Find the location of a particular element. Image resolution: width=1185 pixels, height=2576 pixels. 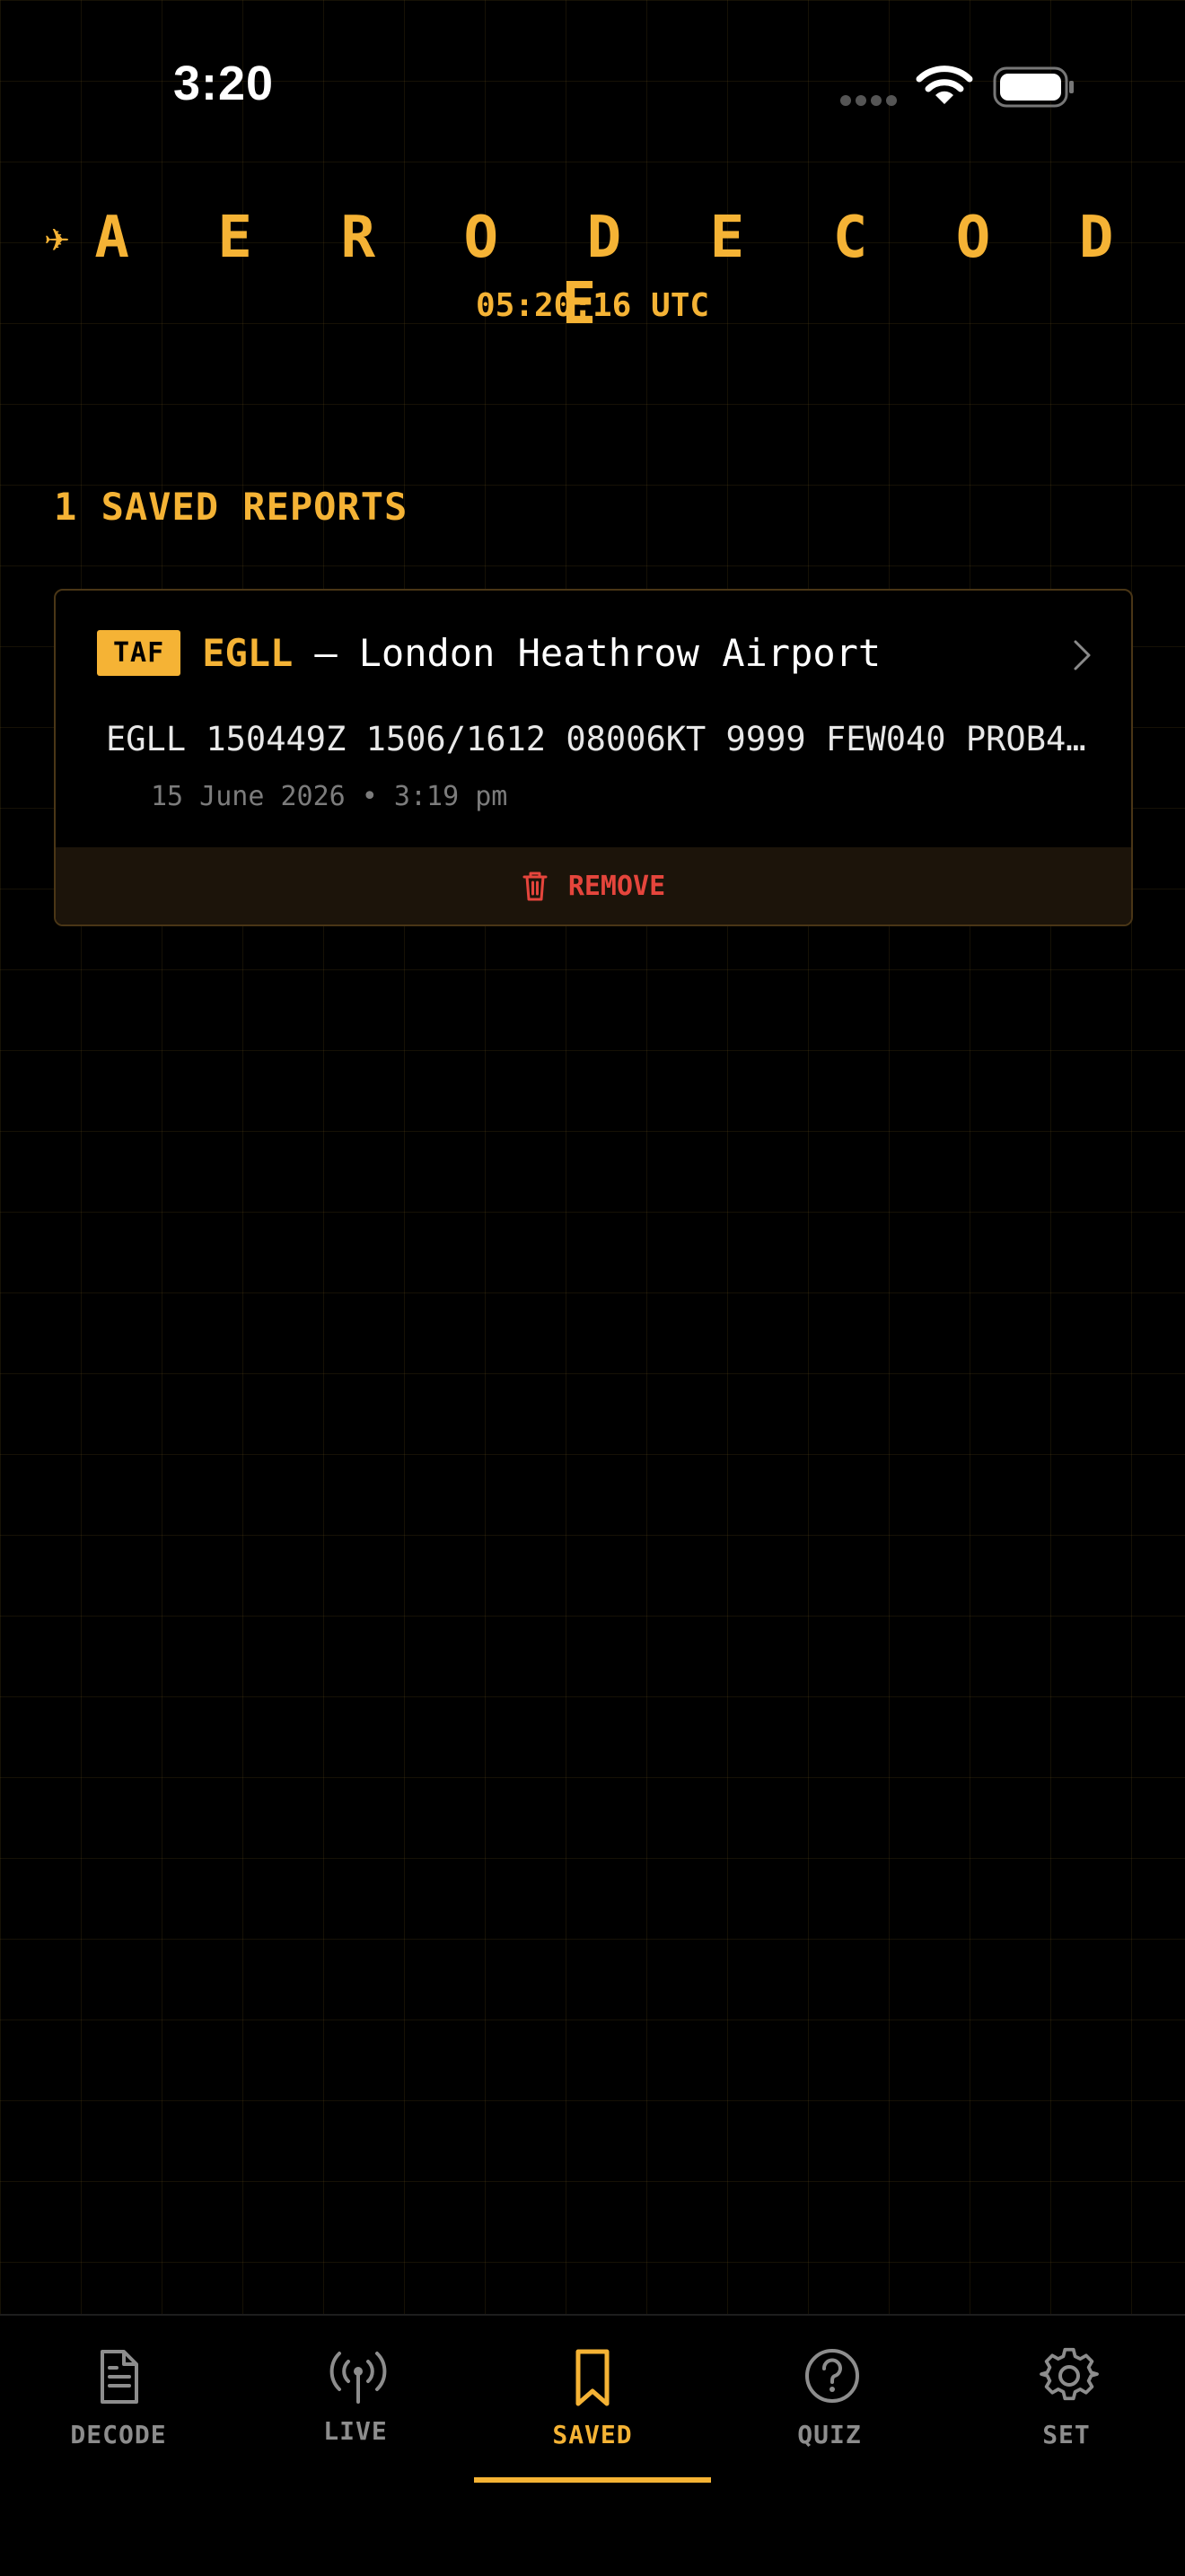

plane-icon: ✈ is located at coordinates (57, 237).